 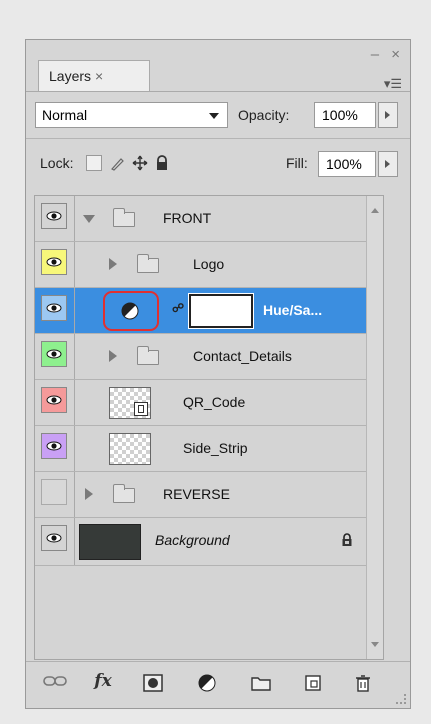 What do you see at coordinates (131, 115) in the screenshot?
I see `blend-mode-select: Normal` at bounding box center [131, 115].